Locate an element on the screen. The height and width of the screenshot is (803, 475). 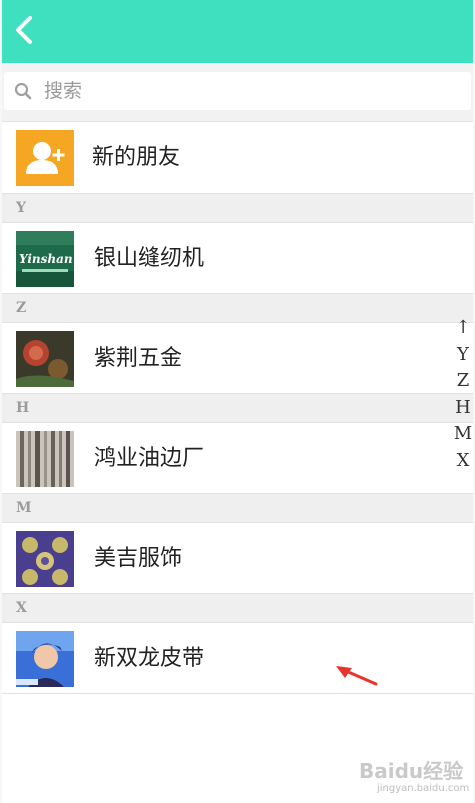
search-box is located at coordinates (237, 91).